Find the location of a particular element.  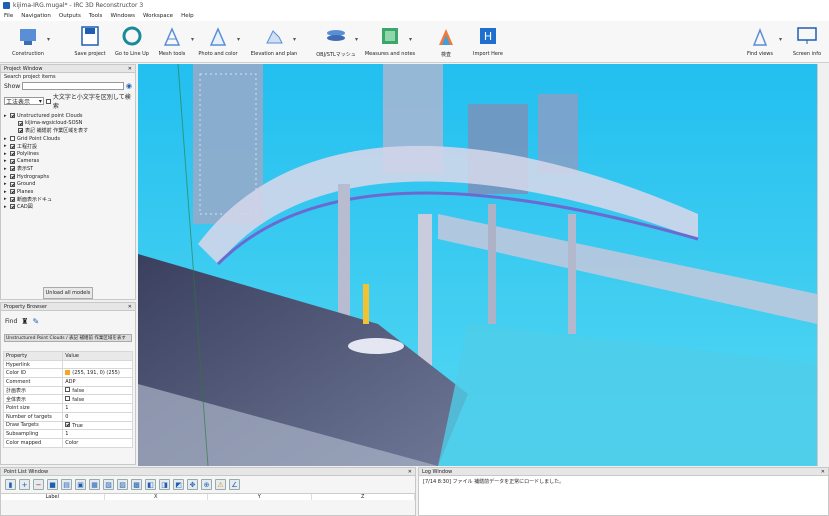

menu-outputs: Outputs is located at coordinates (70, 16).